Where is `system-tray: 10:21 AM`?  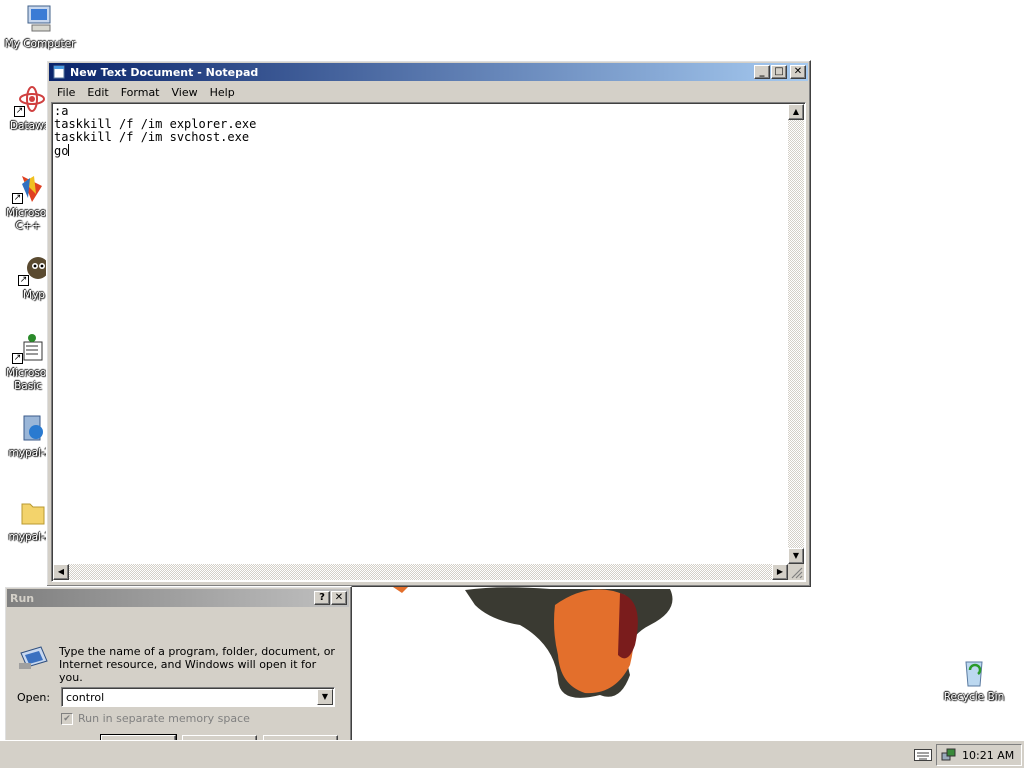 system-tray: 10:21 AM is located at coordinates (979, 755).